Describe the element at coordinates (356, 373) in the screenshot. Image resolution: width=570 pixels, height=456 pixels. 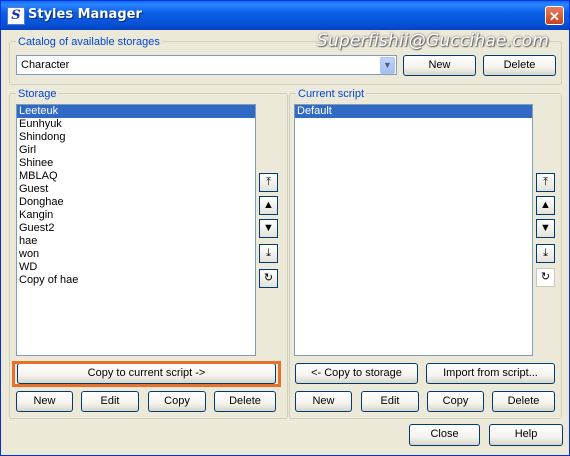
I see `copy-to-storage-button: <- Copy to storage` at that location.